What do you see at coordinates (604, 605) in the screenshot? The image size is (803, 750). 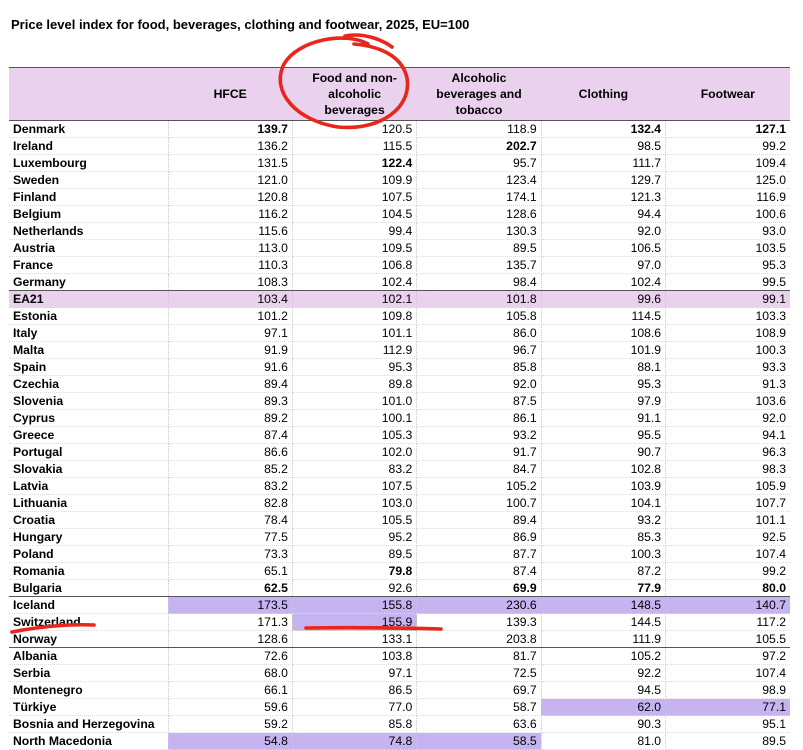 I see `clothing-value-cell: 148.5` at bounding box center [604, 605].